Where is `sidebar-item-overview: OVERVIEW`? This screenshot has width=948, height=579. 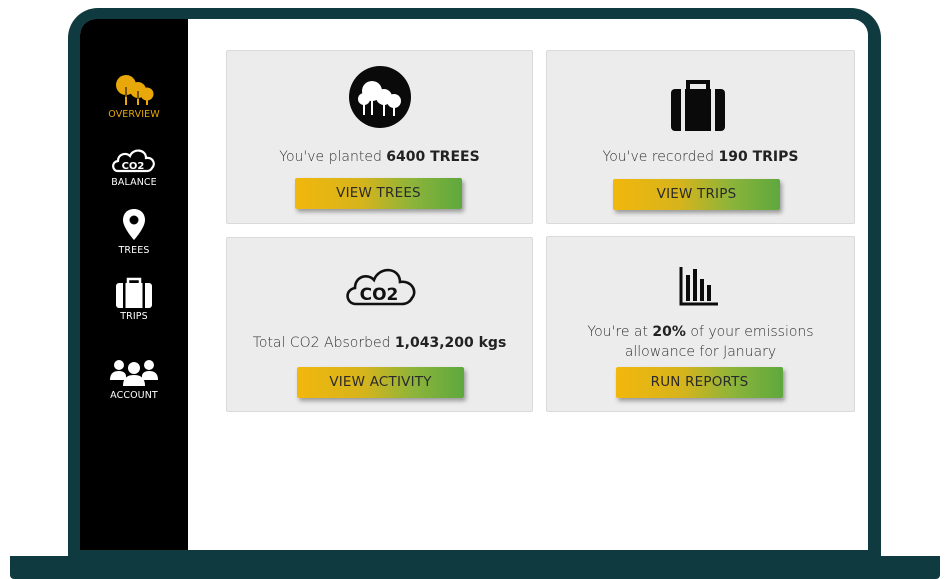 sidebar-item-overview: OVERVIEW is located at coordinates (134, 96).